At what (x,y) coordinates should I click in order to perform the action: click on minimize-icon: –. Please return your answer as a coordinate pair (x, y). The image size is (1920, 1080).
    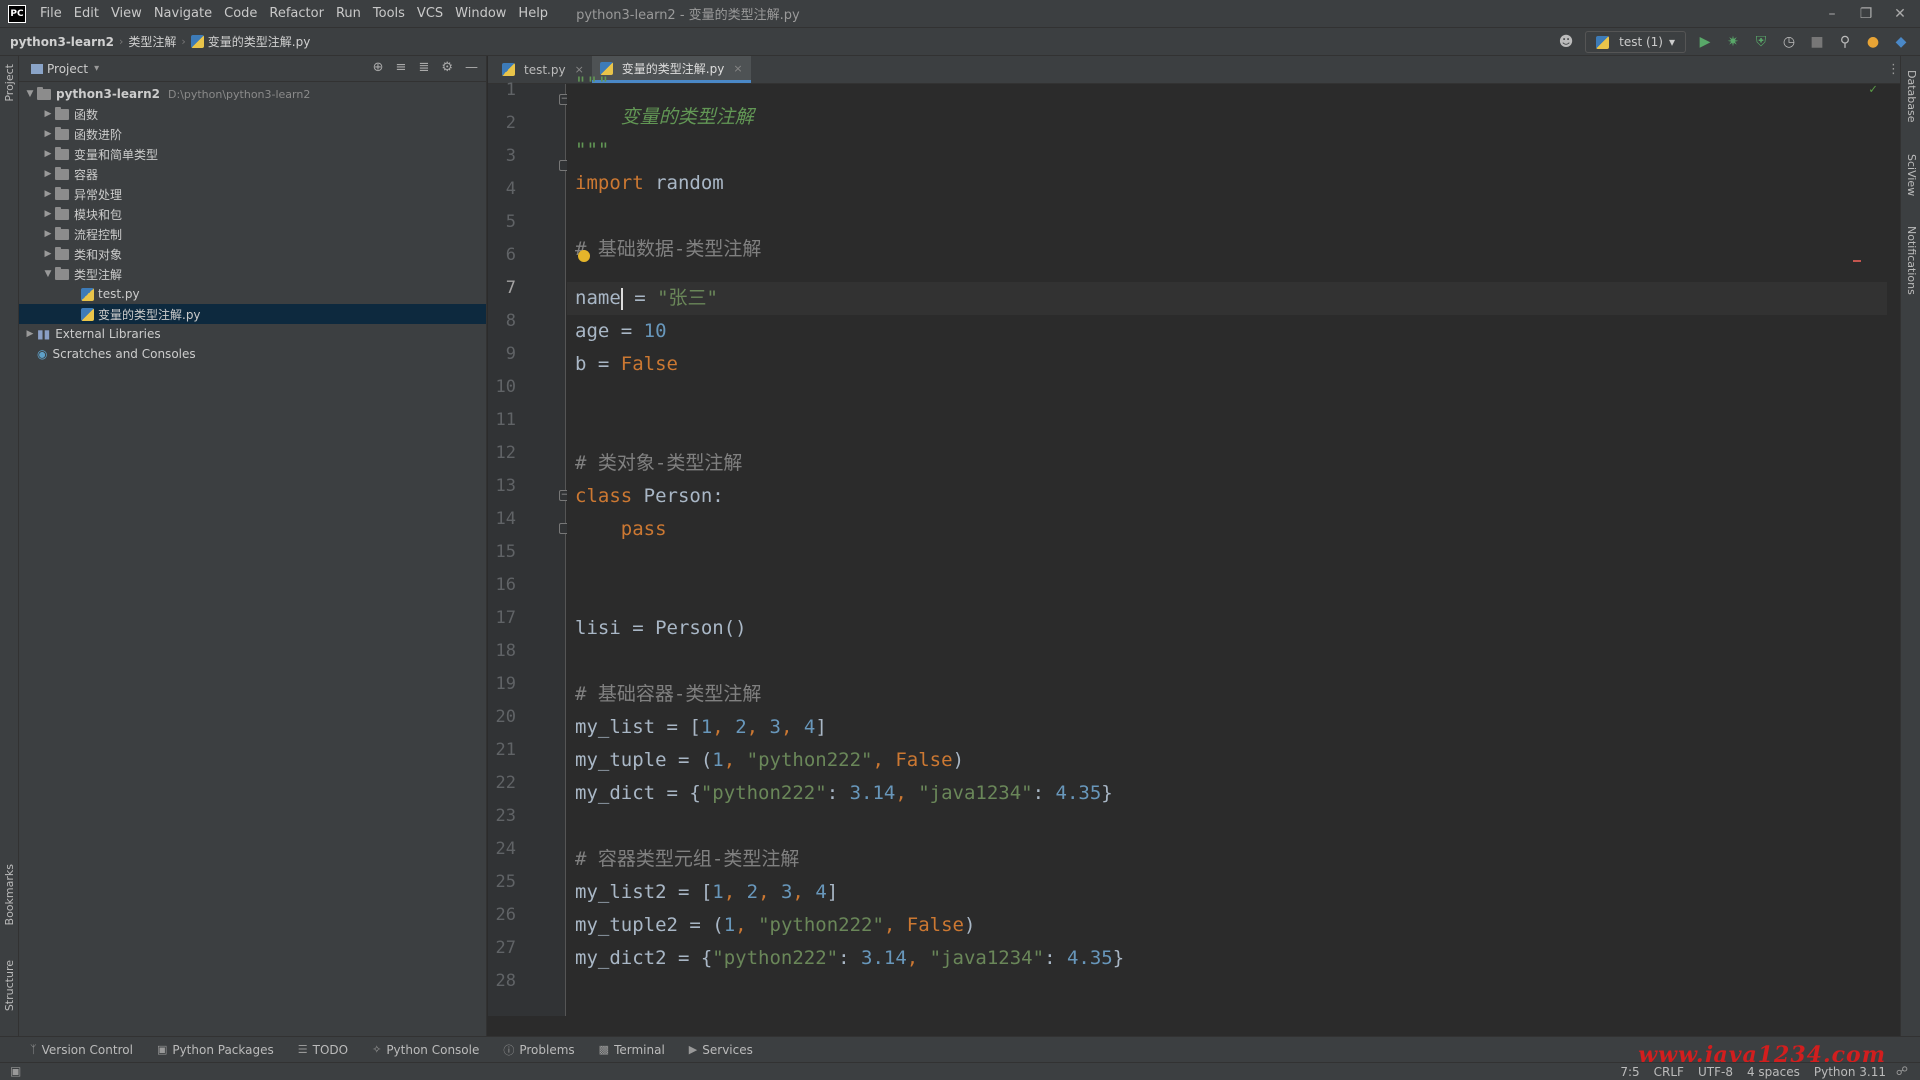
    Looking at the image, I should click on (1832, 14).